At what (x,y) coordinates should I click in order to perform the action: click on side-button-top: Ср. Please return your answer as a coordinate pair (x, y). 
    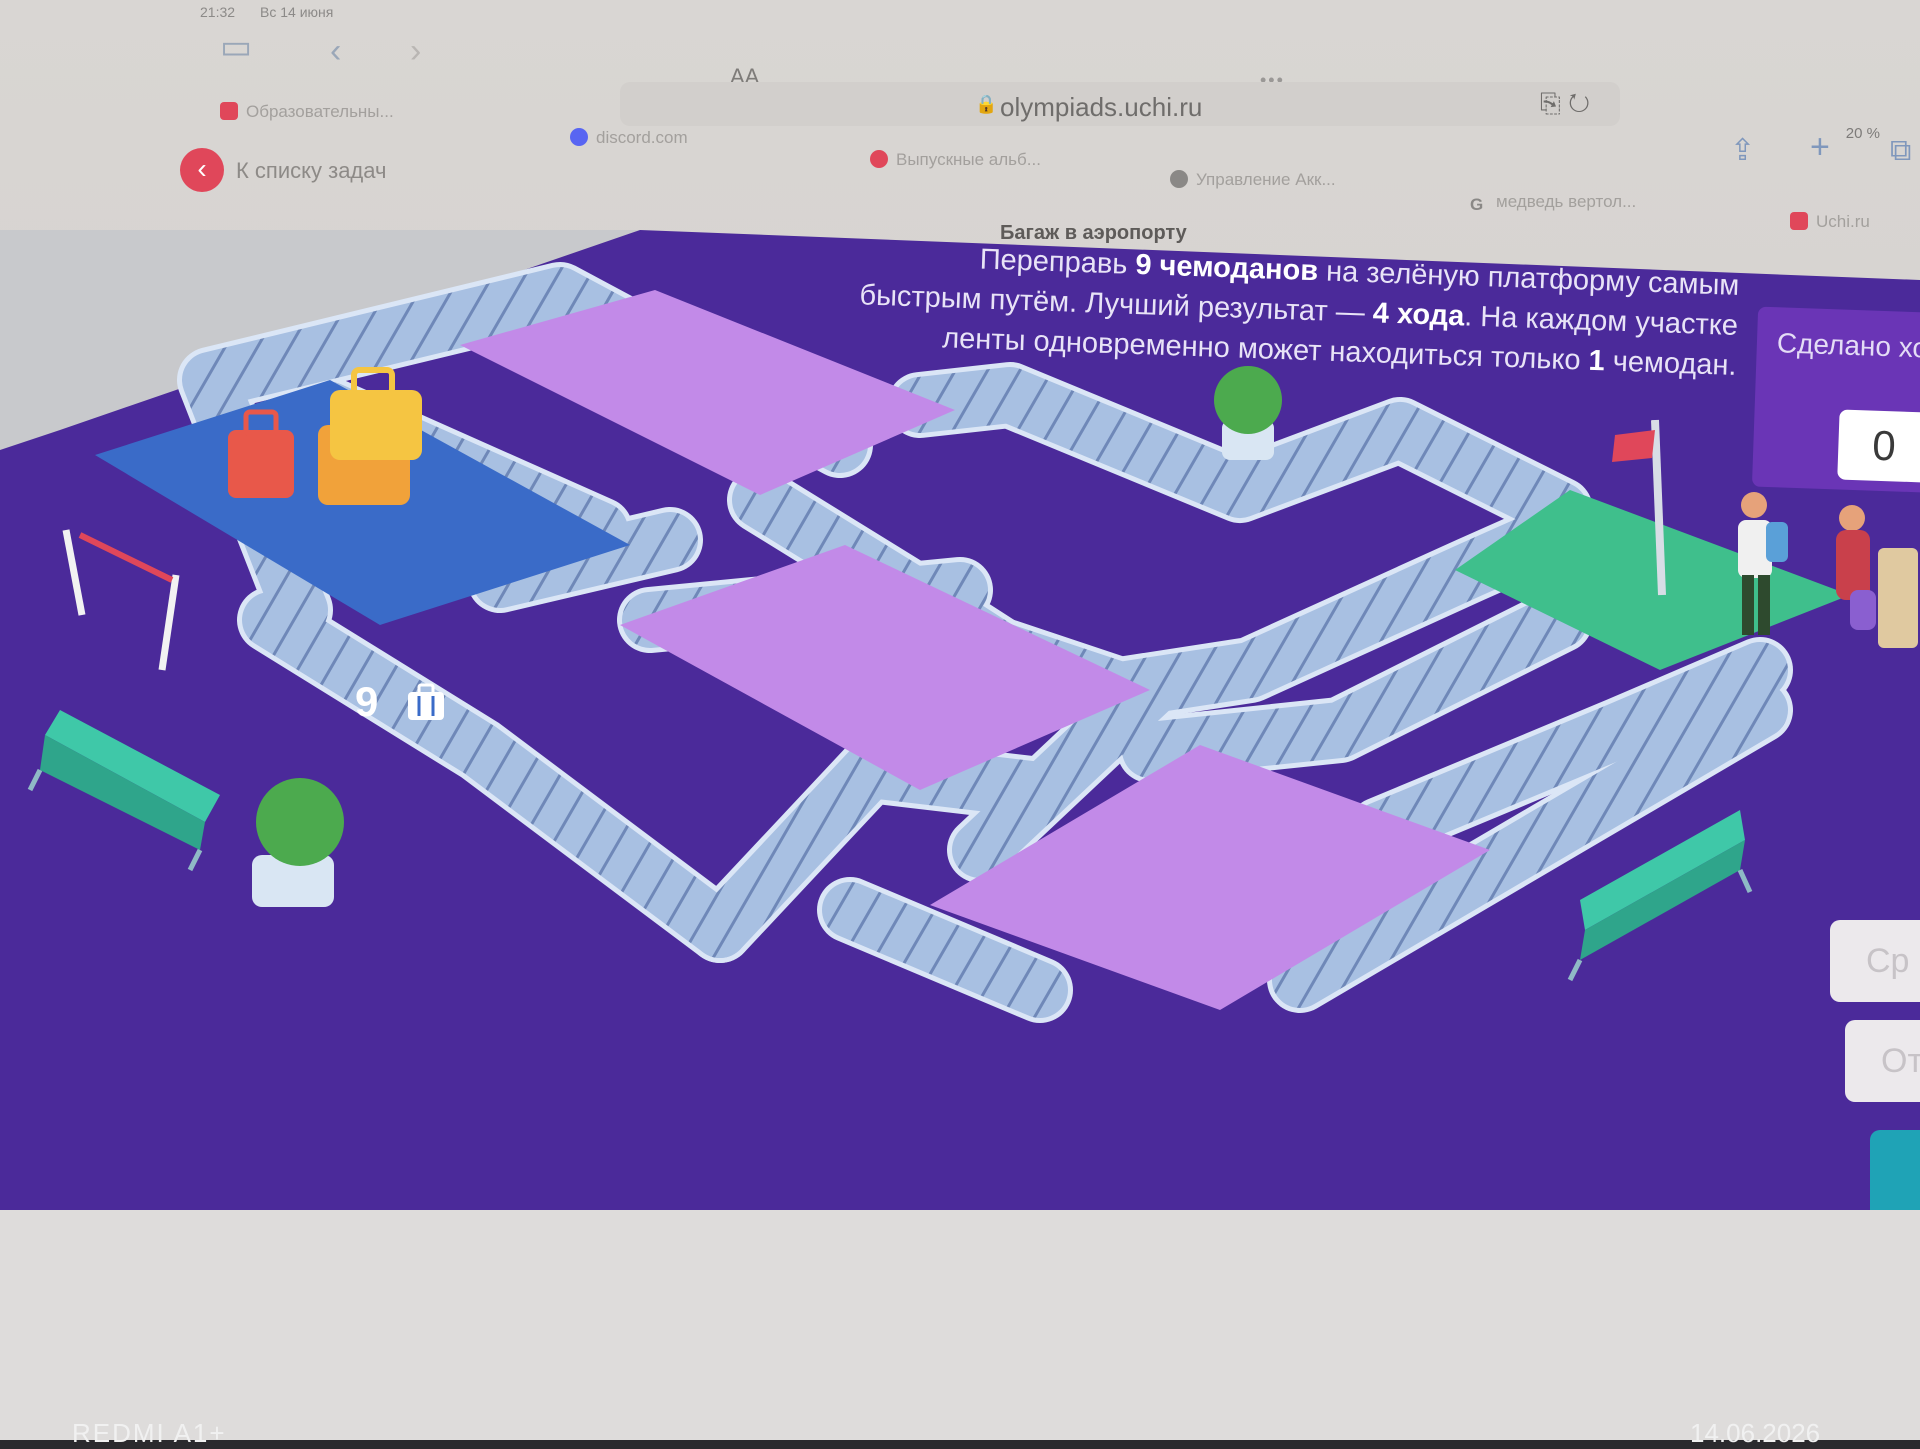
    Looking at the image, I should click on (1875, 961).